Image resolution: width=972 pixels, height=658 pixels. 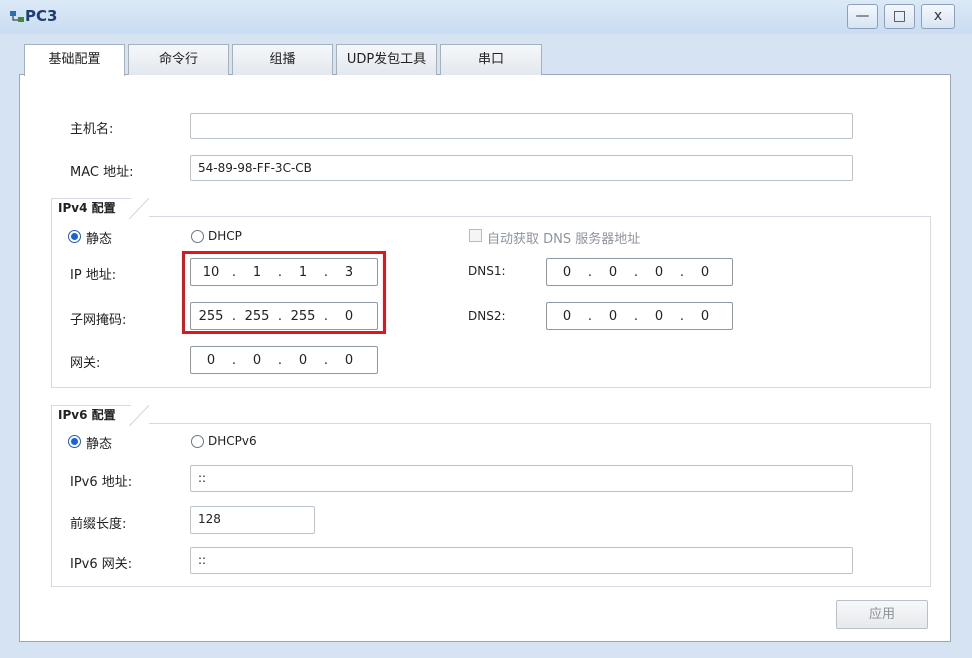 I want to click on ipv4-dhcp-radio, so click(x=197, y=236).